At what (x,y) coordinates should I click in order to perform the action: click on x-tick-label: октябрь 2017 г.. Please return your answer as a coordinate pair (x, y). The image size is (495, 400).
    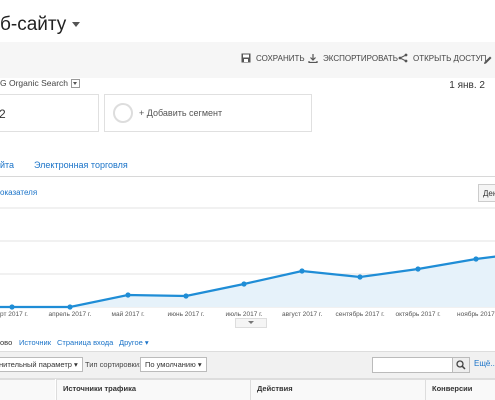
    Looking at the image, I should click on (418, 314).